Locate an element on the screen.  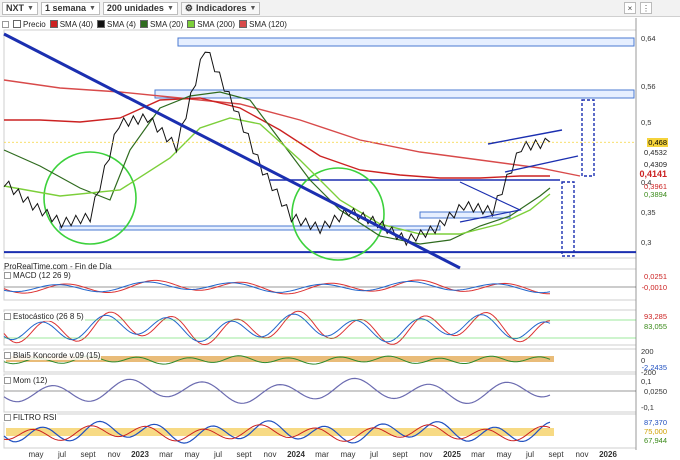
price-tick: 0,35 is located at coordinates (648, 212).